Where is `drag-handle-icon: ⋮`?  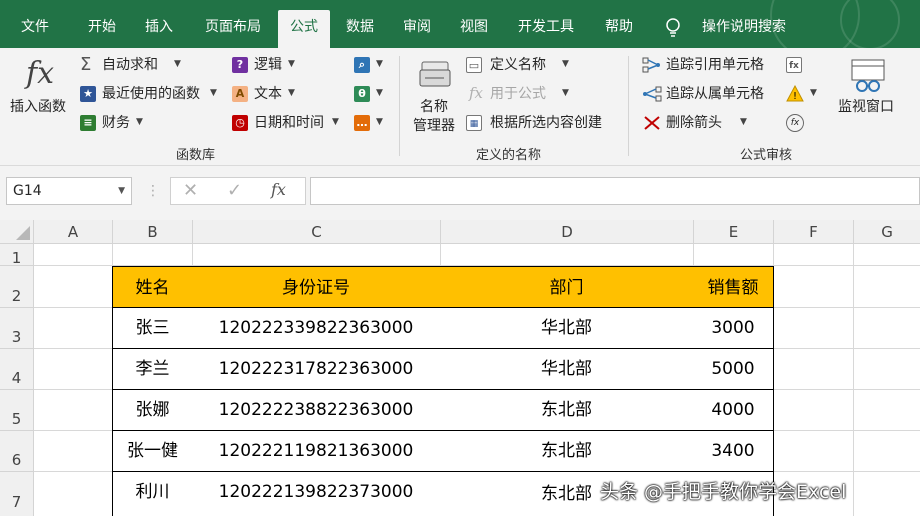
drag-handle-icon: ⋮ is located at coordinates (153, 191).